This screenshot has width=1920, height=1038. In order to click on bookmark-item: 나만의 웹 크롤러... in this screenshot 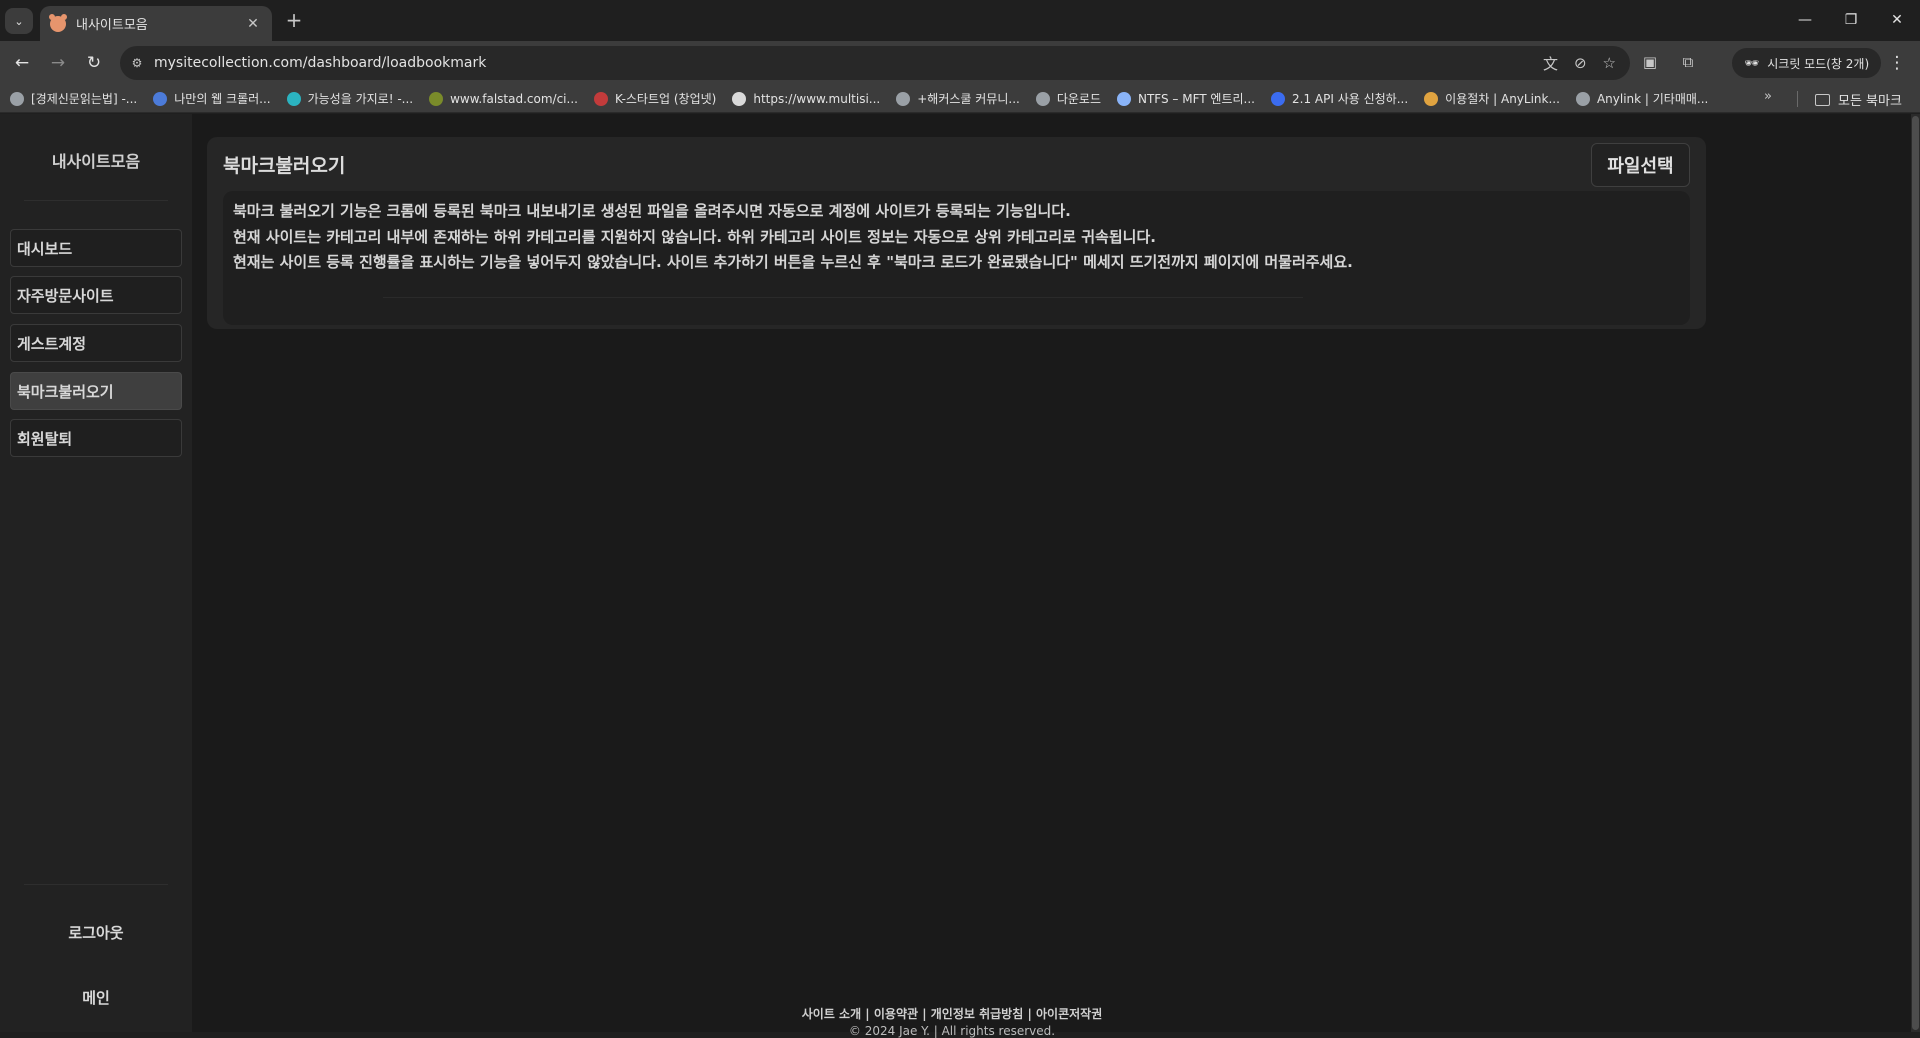, I will do `click(212, 98)`.